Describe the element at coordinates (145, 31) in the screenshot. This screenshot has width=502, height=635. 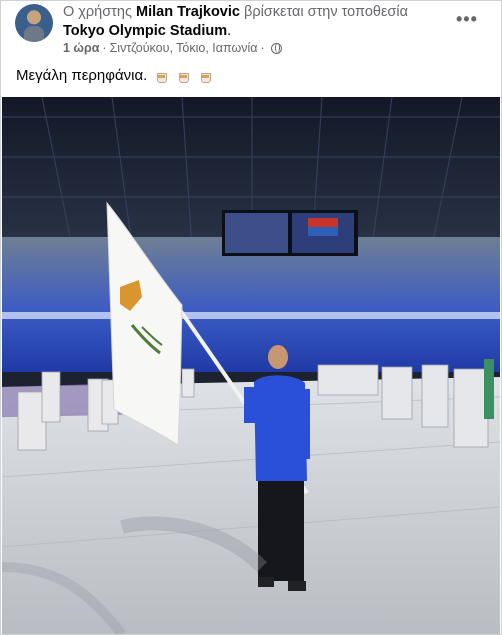
I see `place-link: Tokyo Olympic Stadium` at that location.